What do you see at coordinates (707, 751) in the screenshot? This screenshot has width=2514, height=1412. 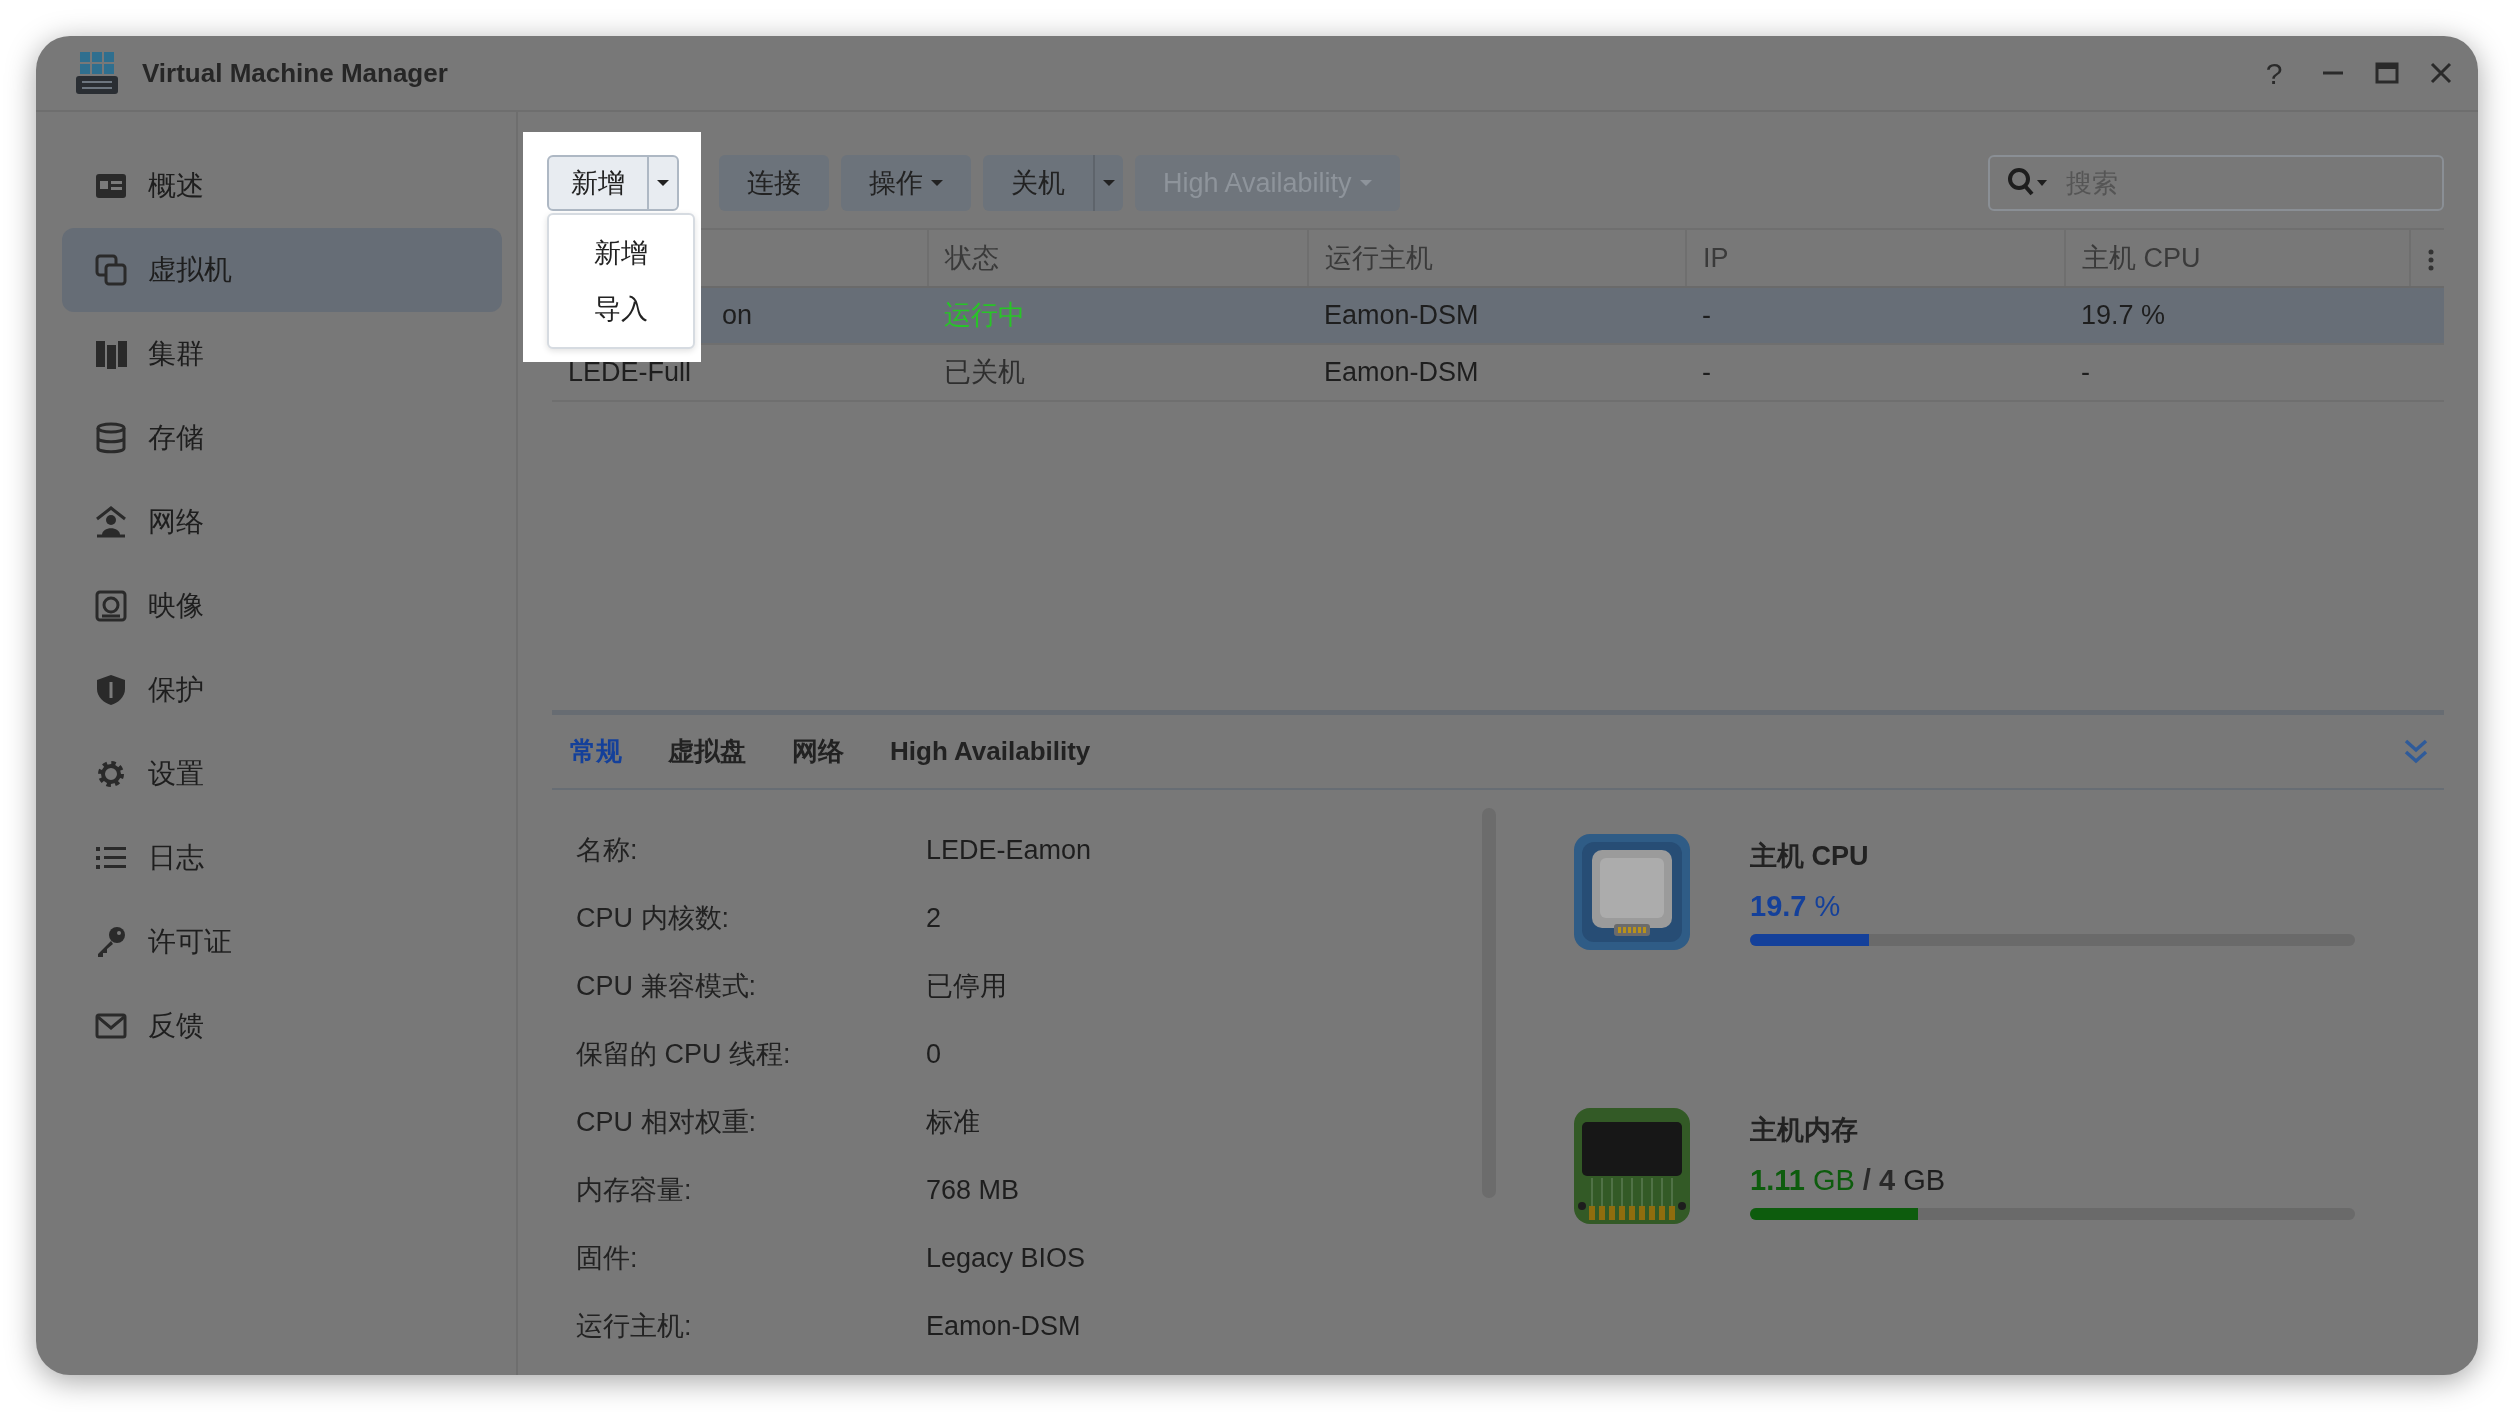 I see `detail-tab: 虚拟盘` at bounding box center [707, 751].